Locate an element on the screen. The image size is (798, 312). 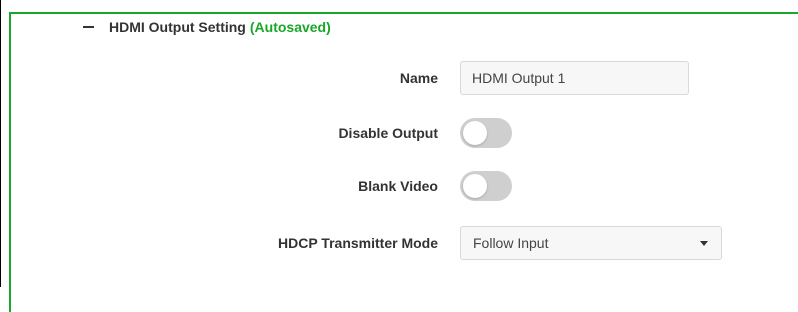
hdcp-mode-label: HDCP Transmitter Mode is located at coordinates (358, 243).